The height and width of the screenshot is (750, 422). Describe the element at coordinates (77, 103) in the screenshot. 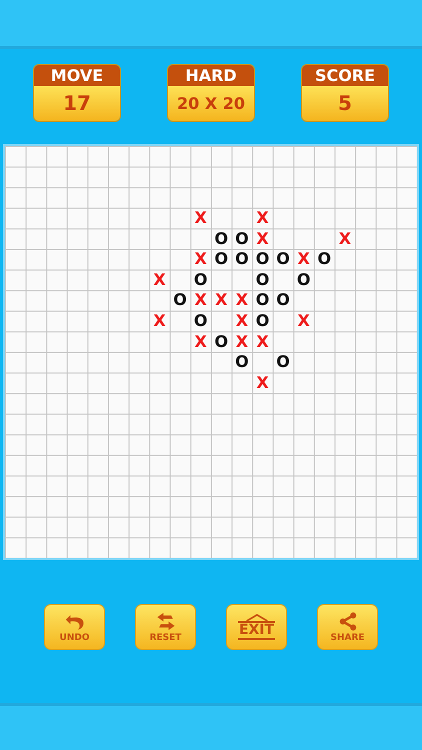

I see `stat-value: 17` at that location.